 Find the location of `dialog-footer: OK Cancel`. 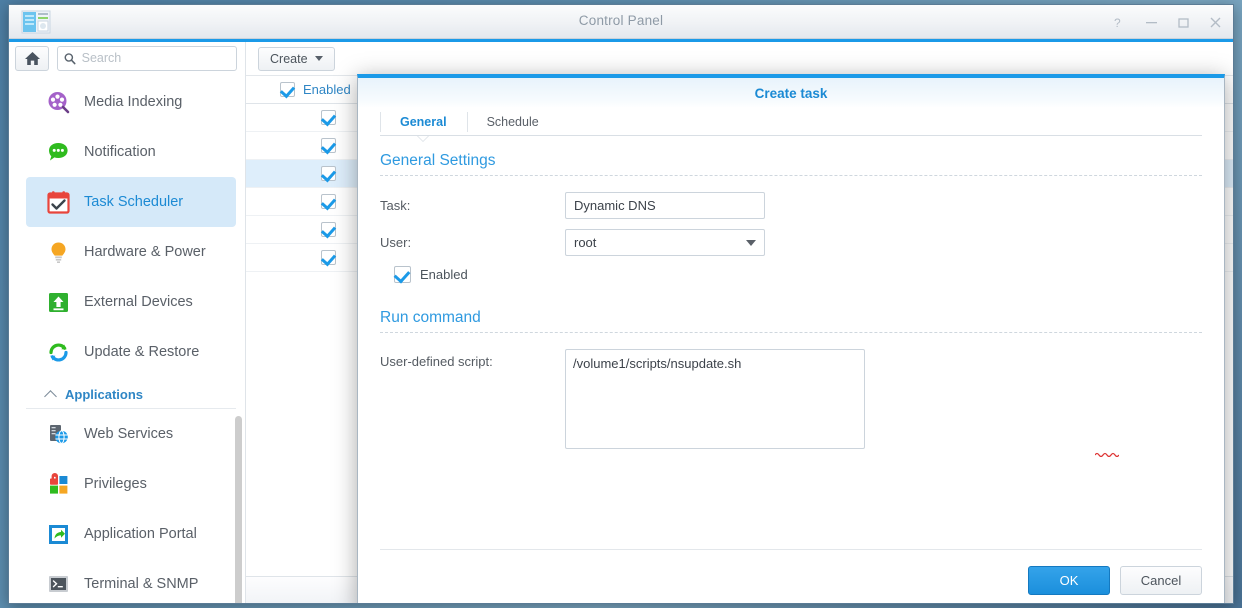

dialog-footer: OK Cancel is located at coordinates (791, 576).